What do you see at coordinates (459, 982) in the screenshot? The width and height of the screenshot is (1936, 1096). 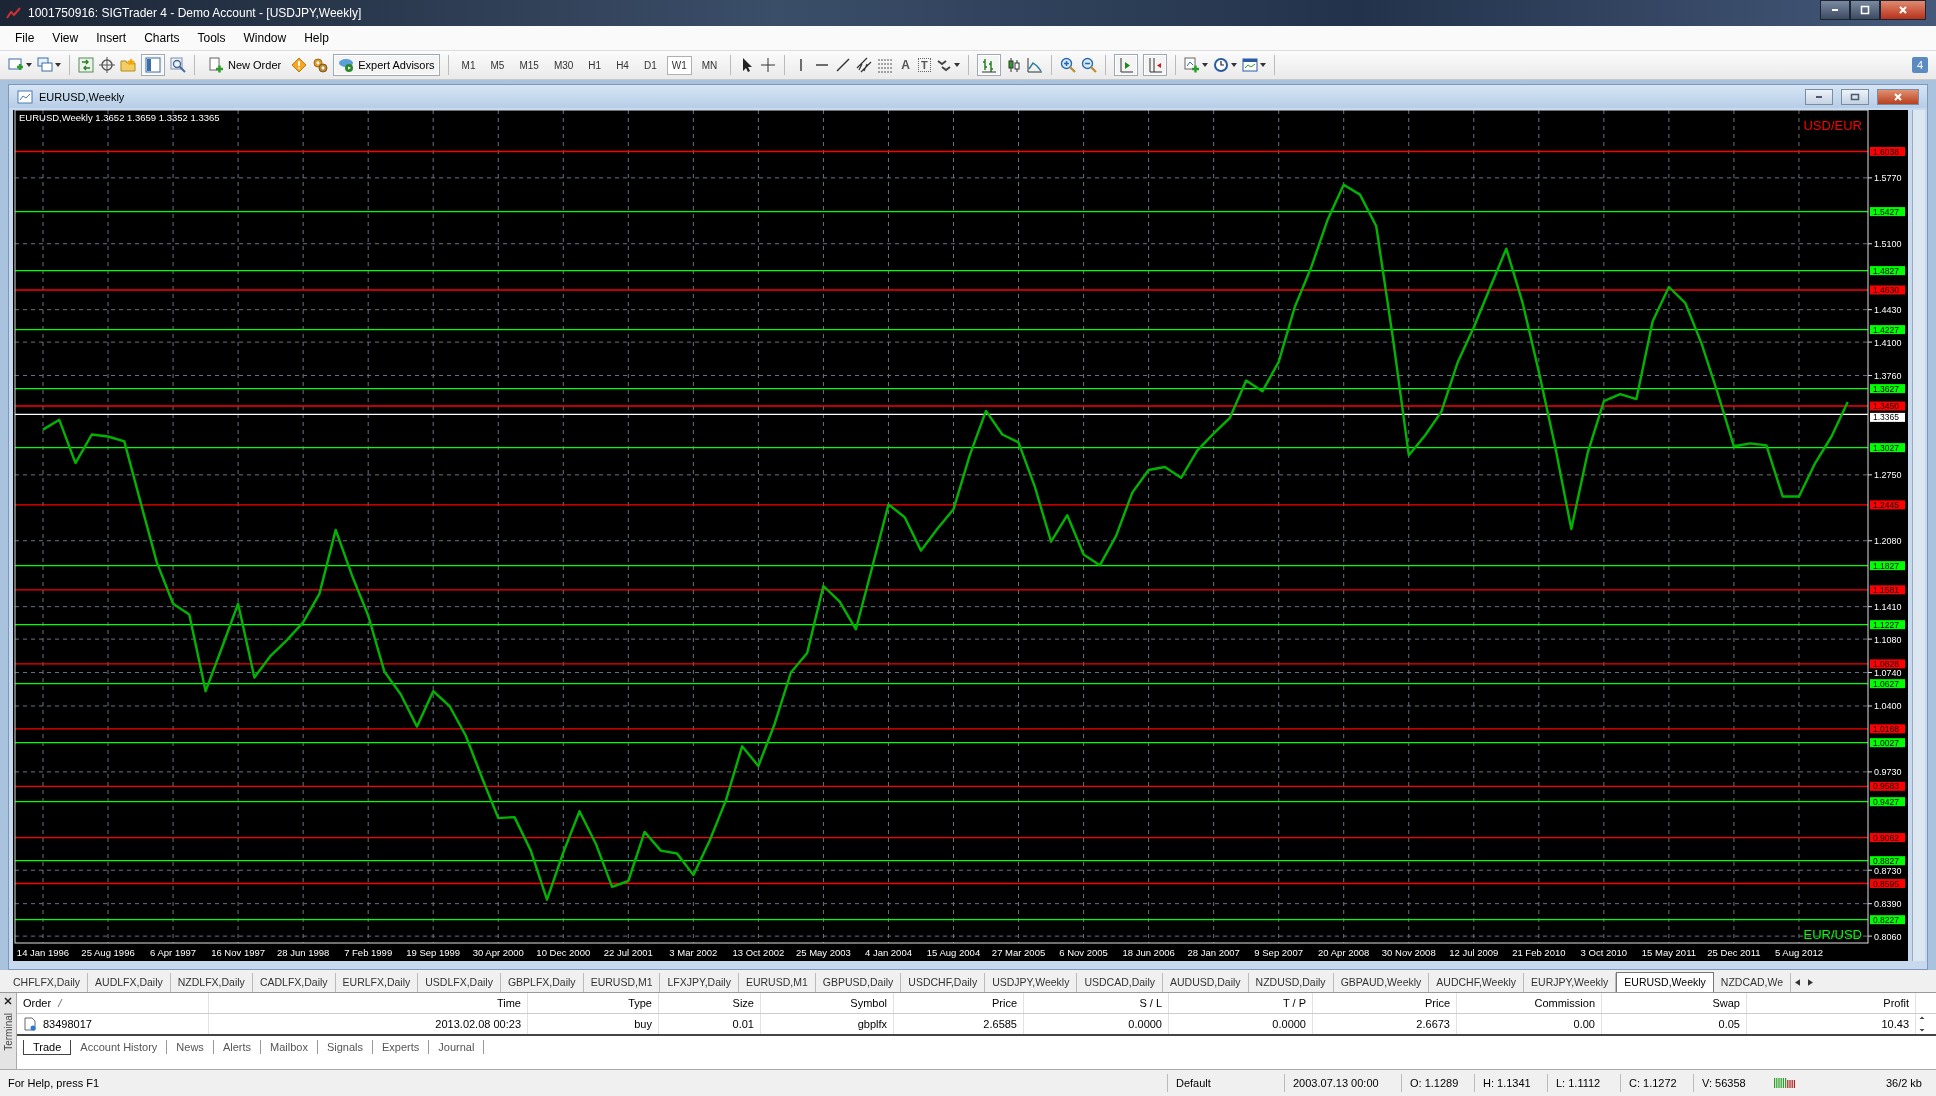 I see `chart-tab: USDLFX,Daily` at bounding box center [459, 982].